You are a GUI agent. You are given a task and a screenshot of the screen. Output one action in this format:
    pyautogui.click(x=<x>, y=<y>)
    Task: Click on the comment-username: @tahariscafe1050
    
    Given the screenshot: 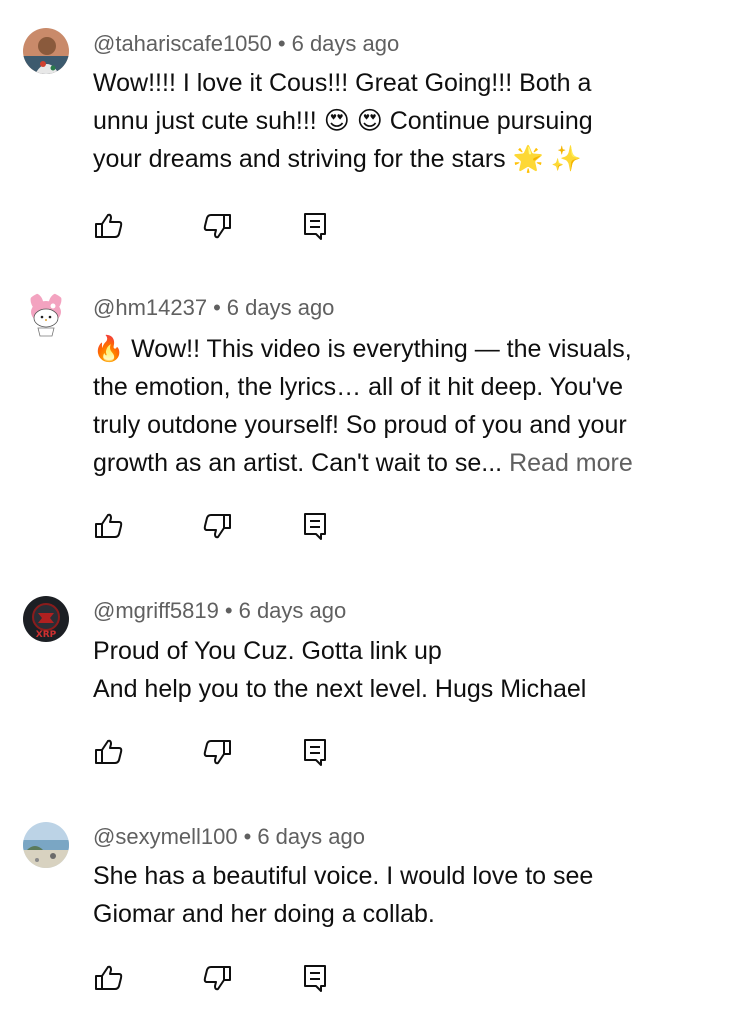 What is the action you would take?
    pyautogui.click(x=182, y=43)
    